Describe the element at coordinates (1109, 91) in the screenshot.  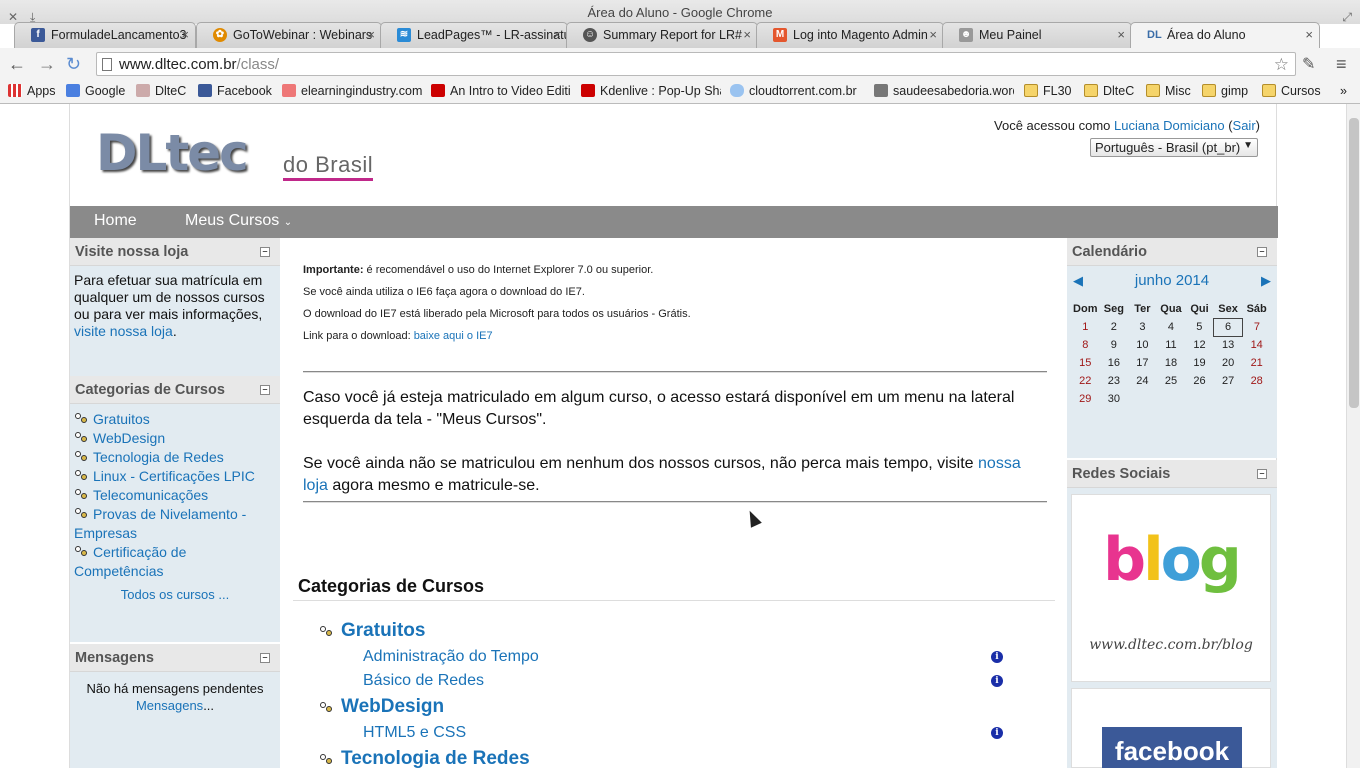
I see `bookmark-folder-dltec: DlteC` at that location.